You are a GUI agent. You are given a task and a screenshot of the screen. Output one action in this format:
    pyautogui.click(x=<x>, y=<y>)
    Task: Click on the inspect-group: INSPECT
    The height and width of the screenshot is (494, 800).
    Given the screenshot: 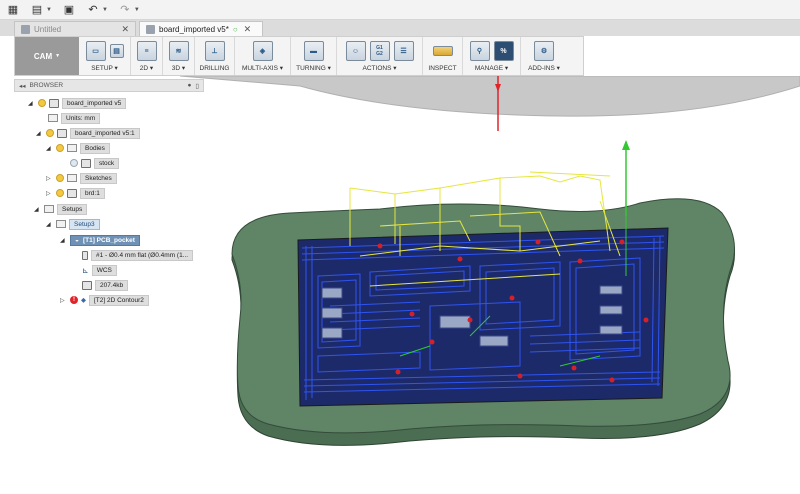 What is the action you would take?
    pyautogui.click(x=443, y=56)
    